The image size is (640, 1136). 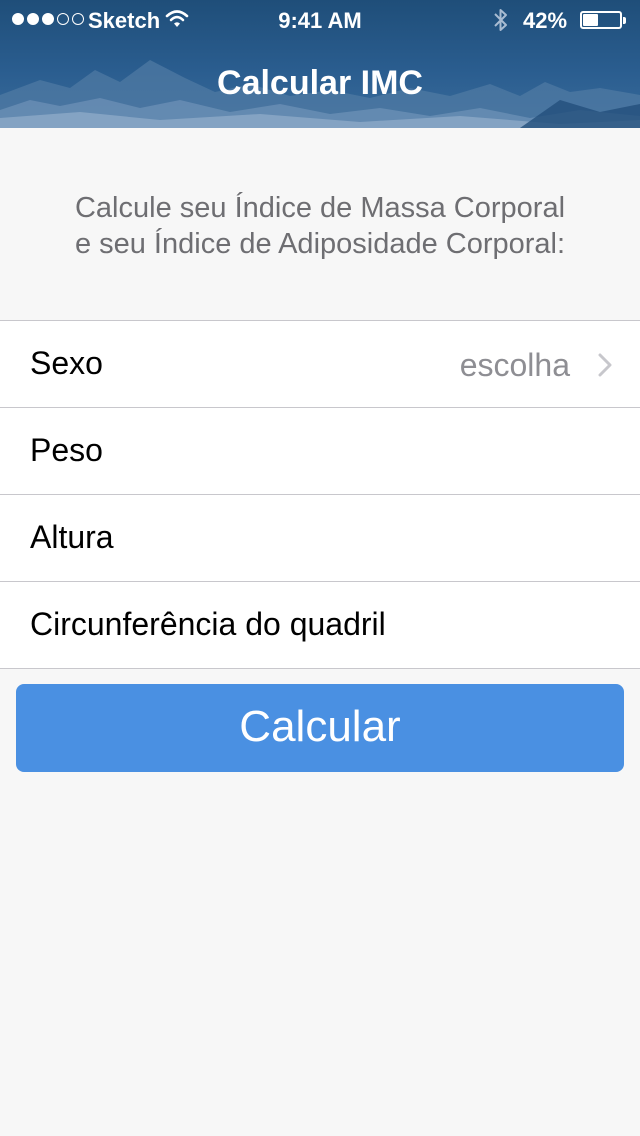 What do you see at coordinates (545, 20) in the screenshot?
I see `battery-percentage: 42%` at bounding box center [545, 20].